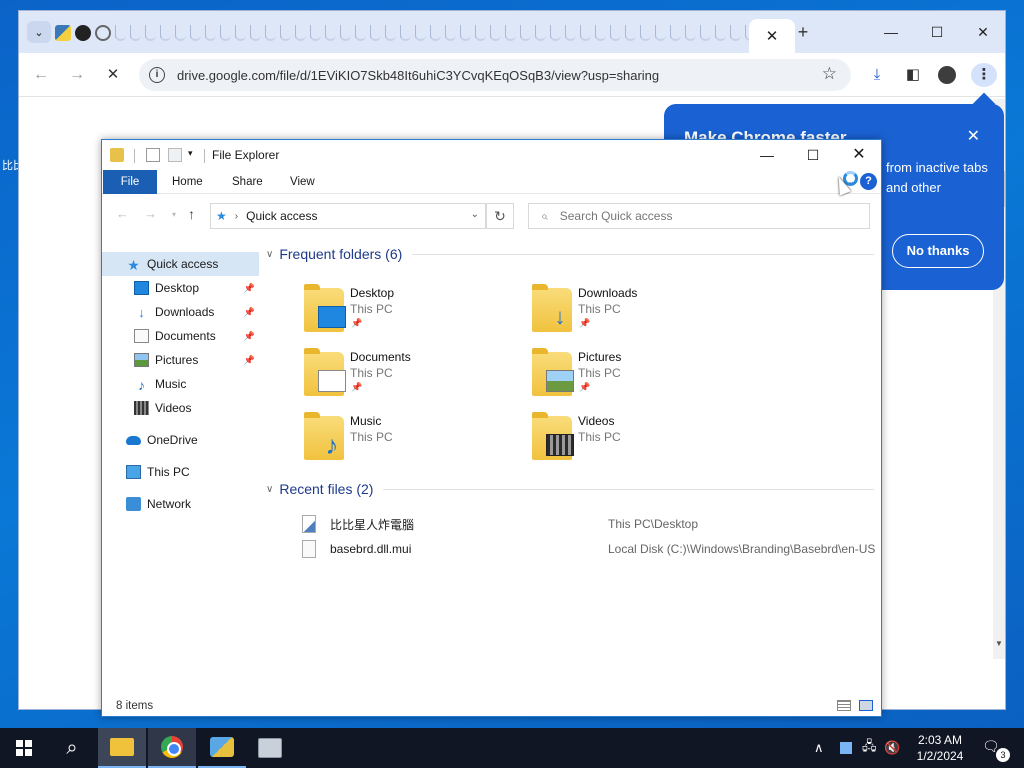 Image resolution: width=1024 pixels, height=768 pixels. What do you see at coordinates (269, 489) in the screenshot?
I see `collapse-chevron-icon: ∨` at bounding box center [269, 489].